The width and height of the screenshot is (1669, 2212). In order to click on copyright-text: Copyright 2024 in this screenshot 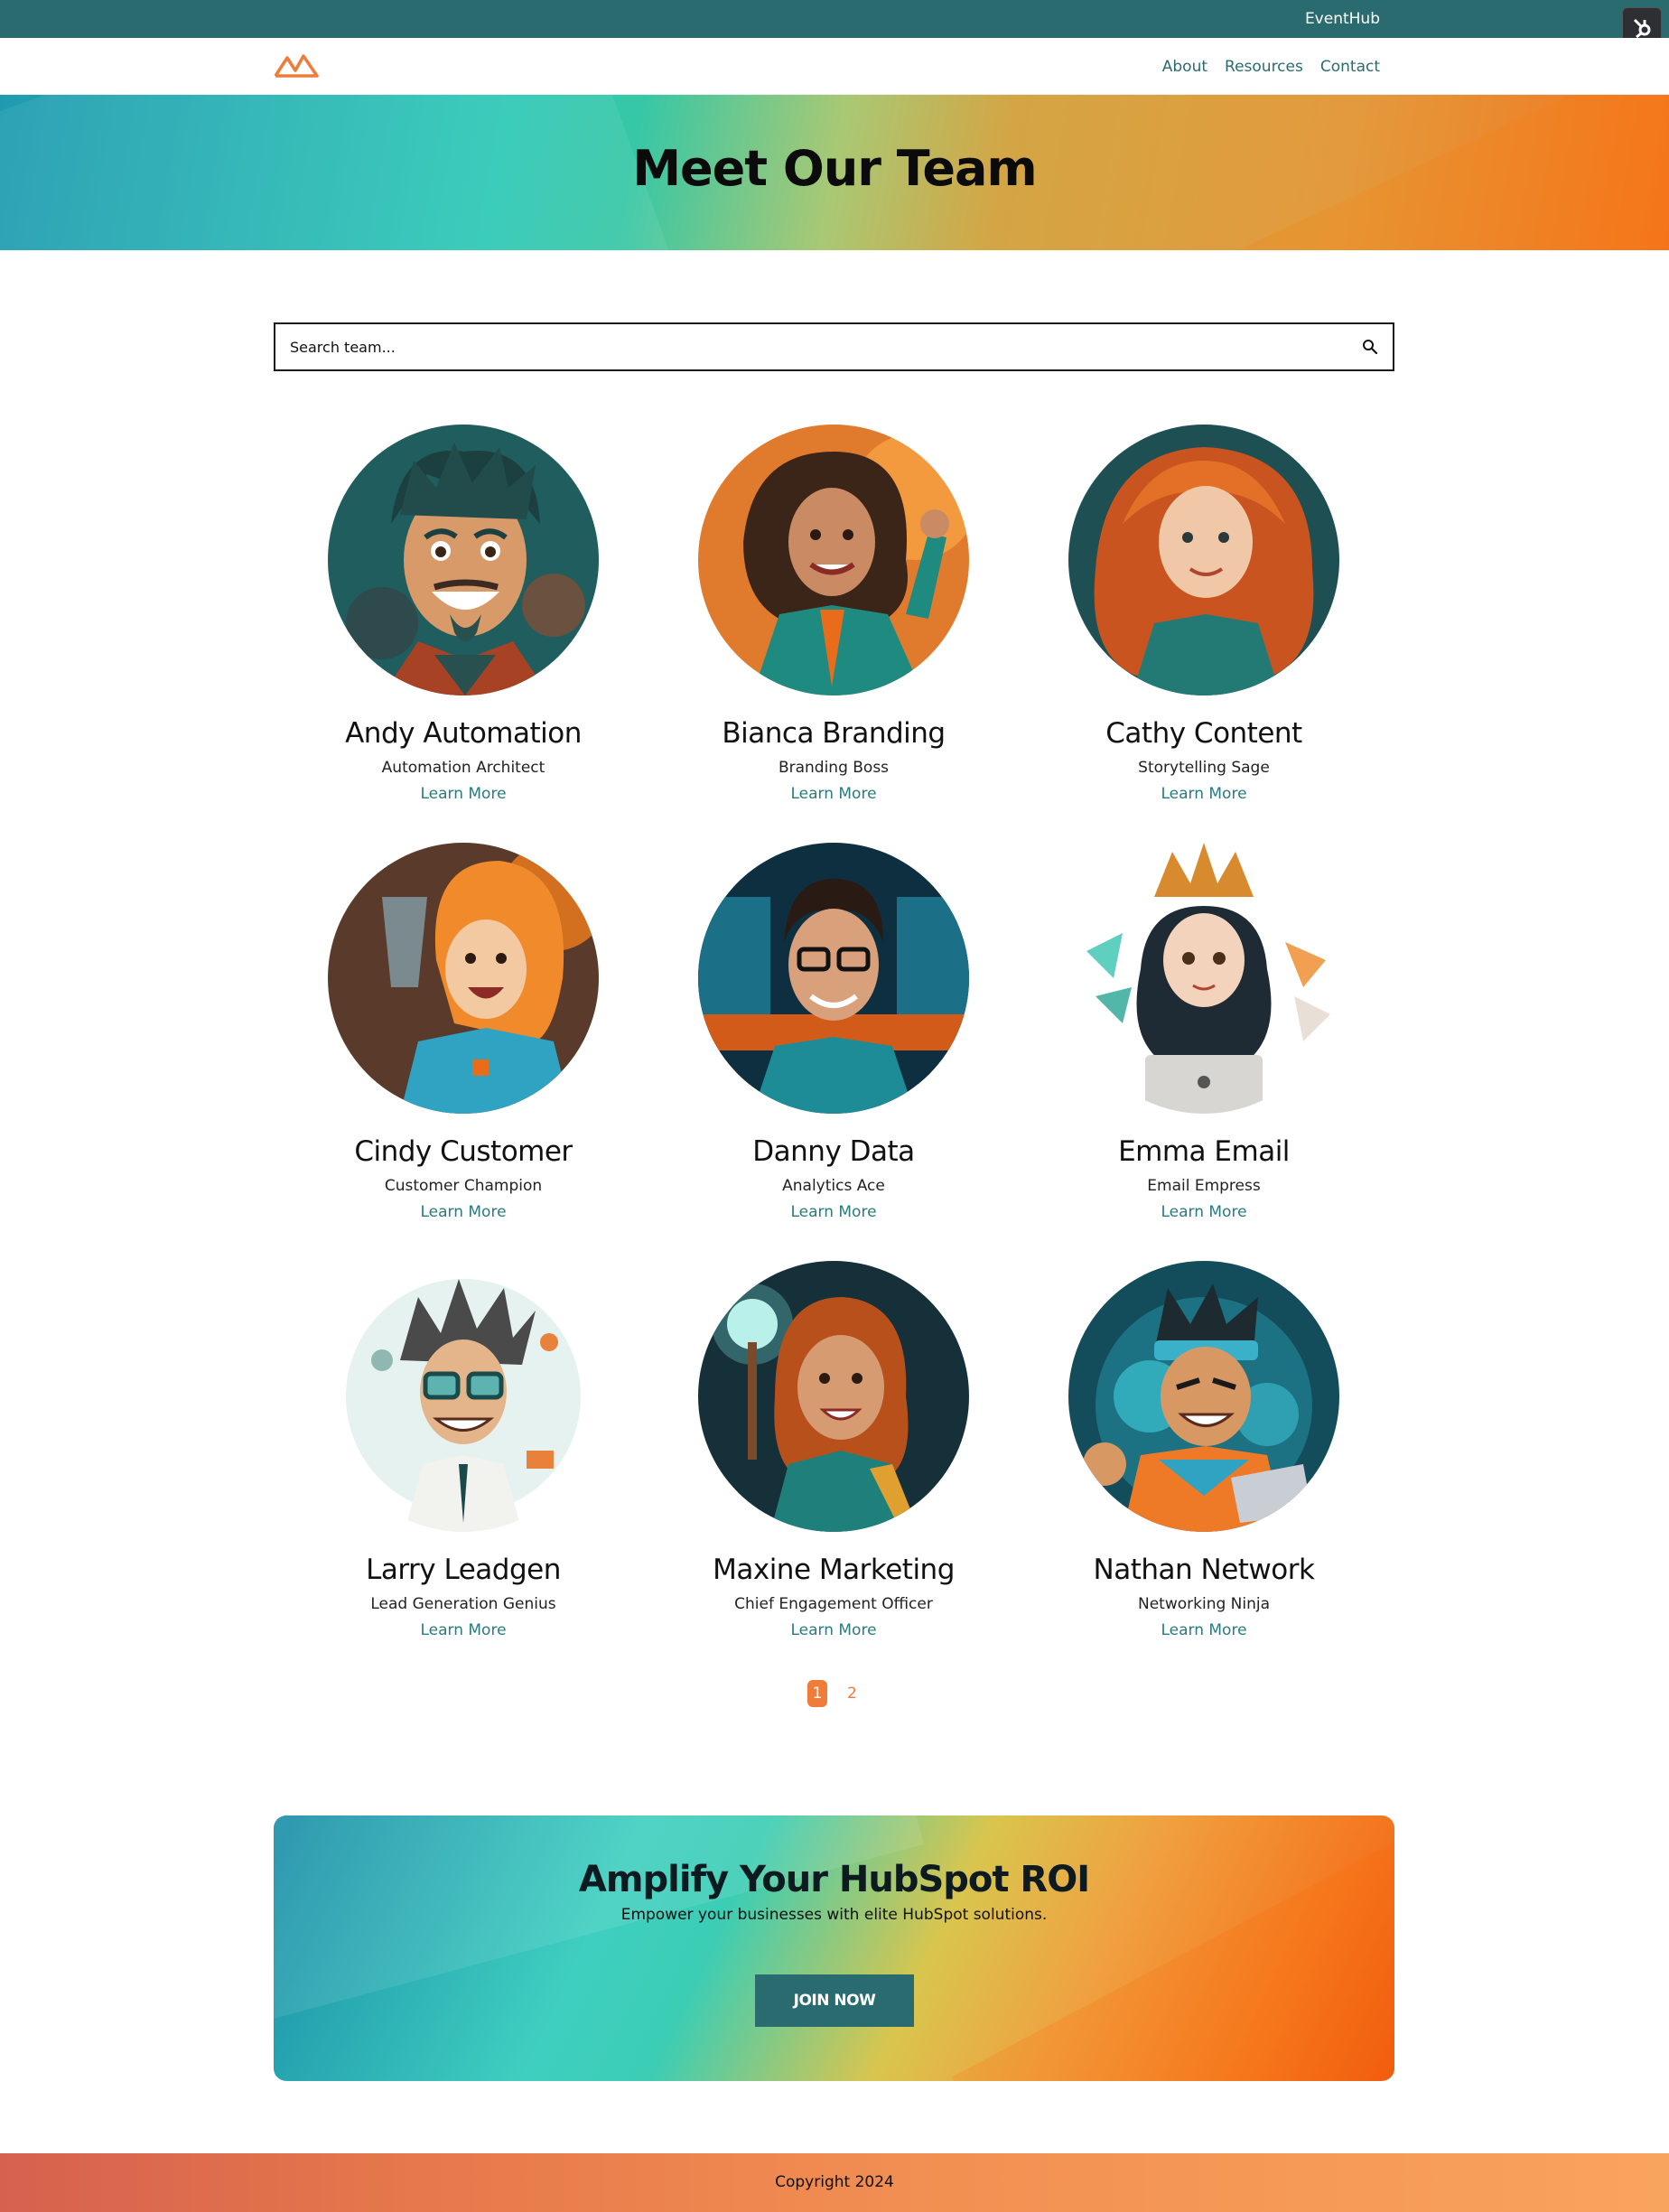, I will do `click(834, 2182)`.